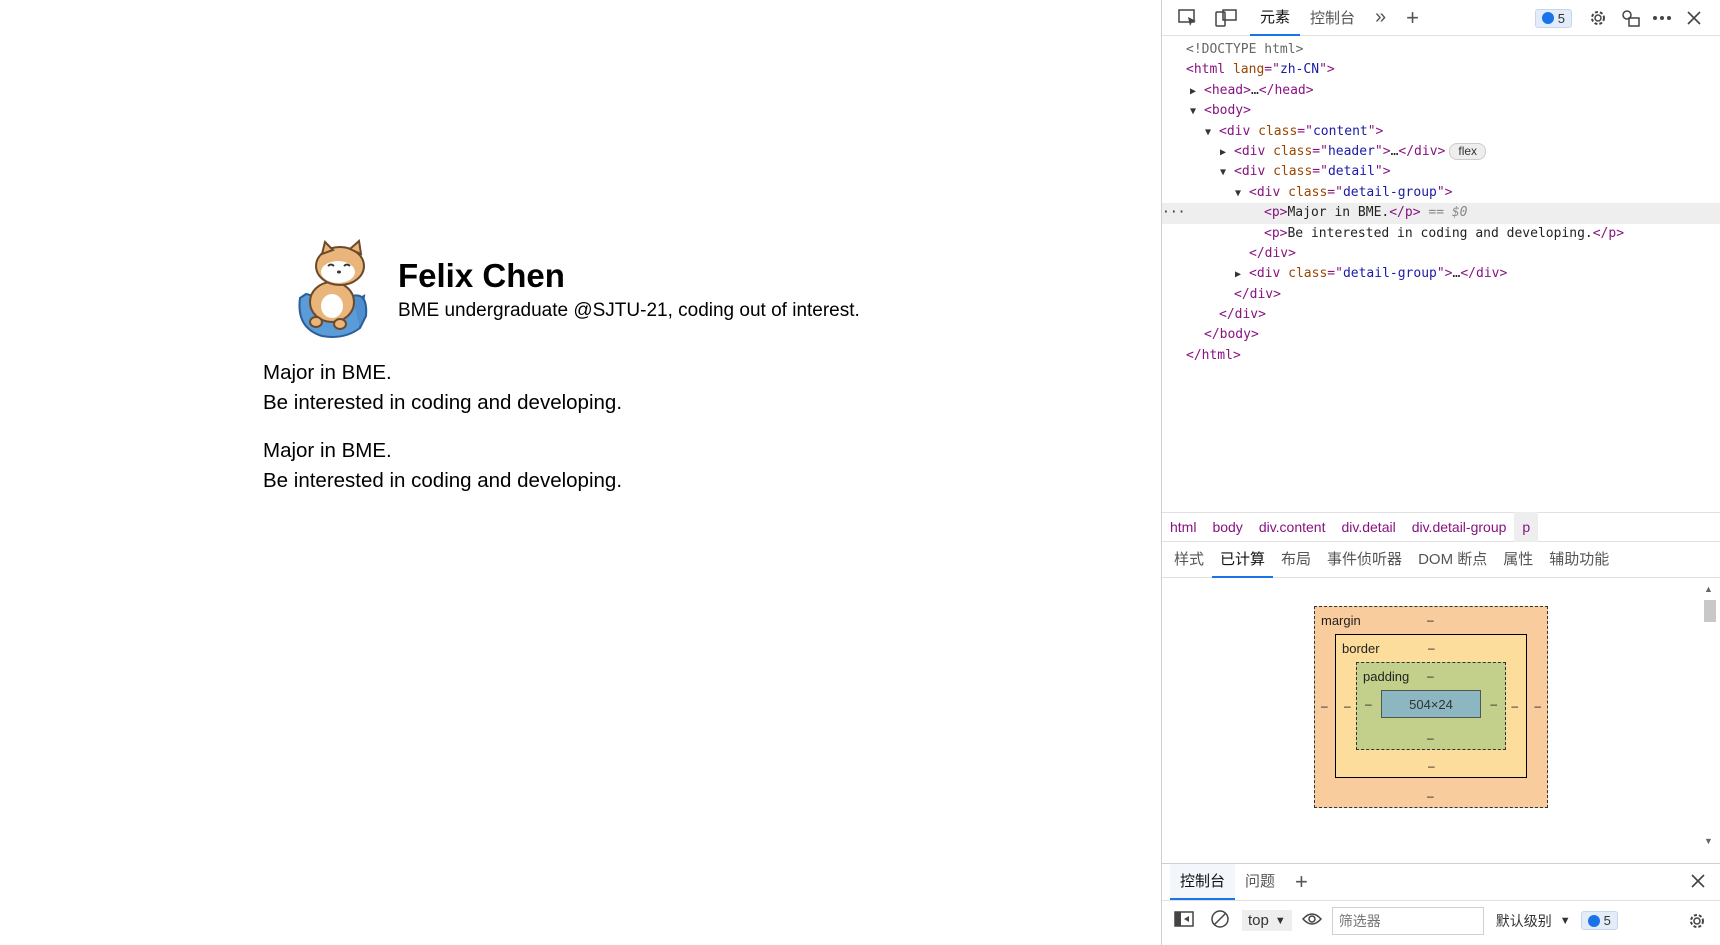 The width and height of the screenshot is (1720, 945). Describe the element at coordinates (1220, 920) in the screenshot. I see `clear-console-icon` at that location.